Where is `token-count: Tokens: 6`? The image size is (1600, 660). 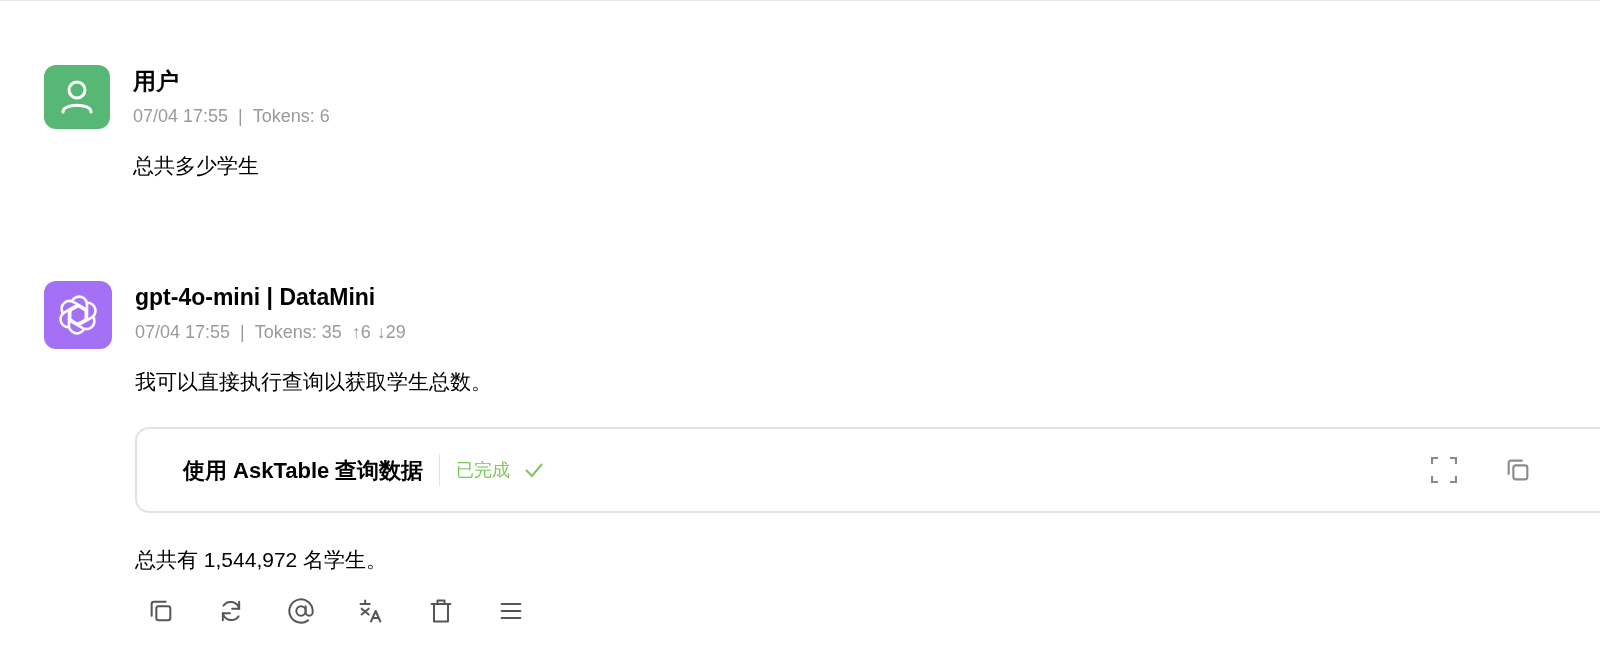
token-count: Tokens: 6 is located at coordinates (291, 116).